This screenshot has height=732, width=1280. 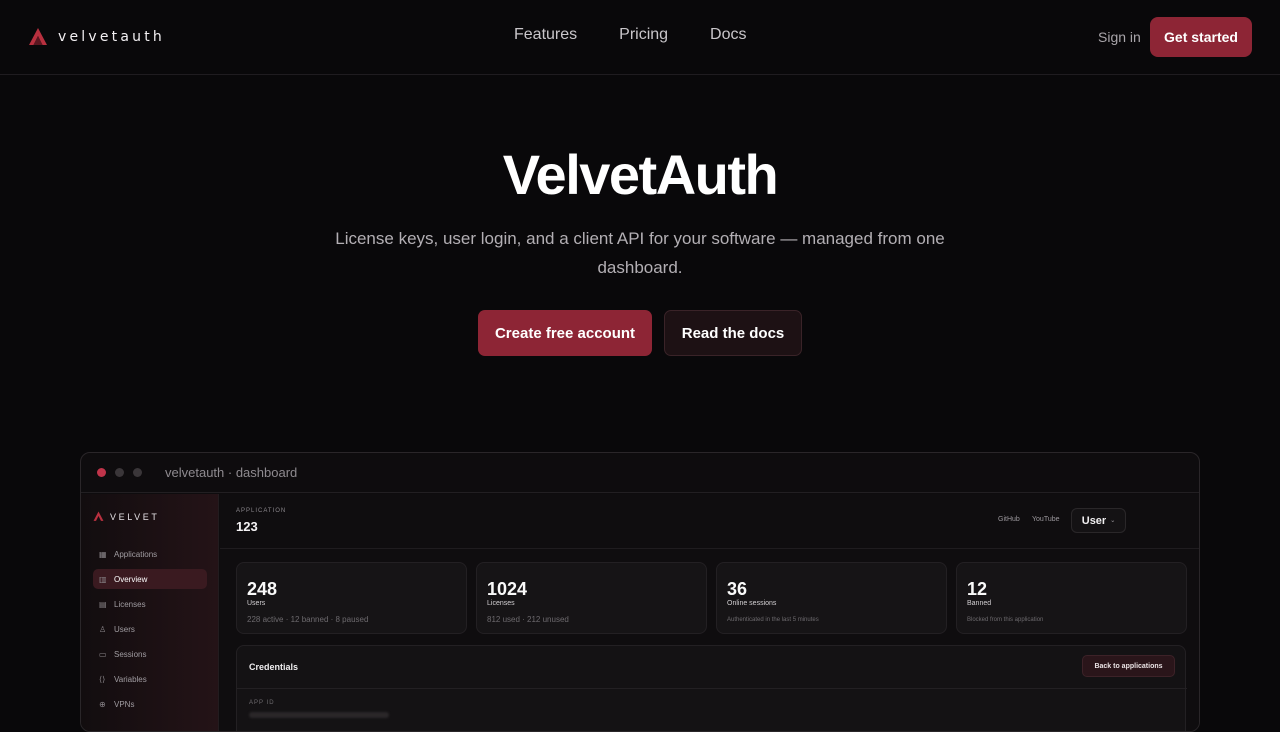 I want to click on sidebar-item-label: Overview, so click(x=131, y=579).